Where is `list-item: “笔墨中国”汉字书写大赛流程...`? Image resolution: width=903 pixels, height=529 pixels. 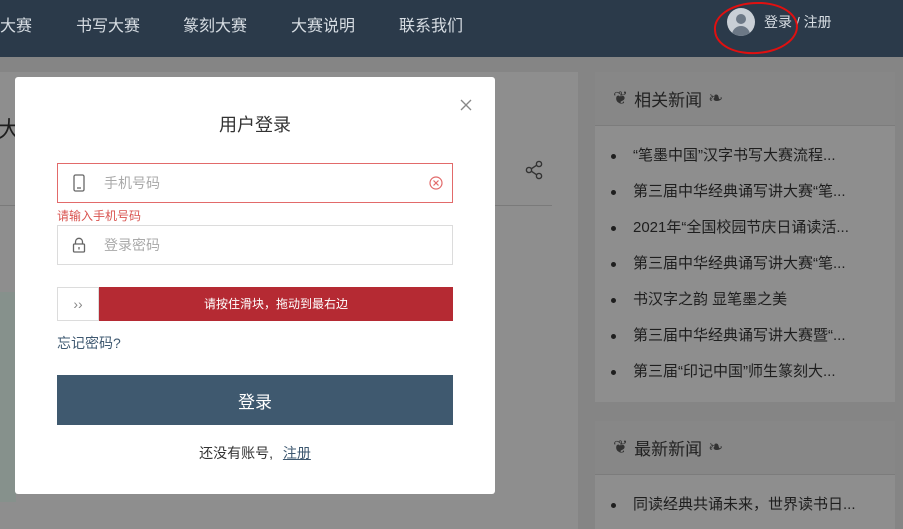
list-item: “笔墨中国”汉字书写大赛流程... is located at coordinates (745, 156).